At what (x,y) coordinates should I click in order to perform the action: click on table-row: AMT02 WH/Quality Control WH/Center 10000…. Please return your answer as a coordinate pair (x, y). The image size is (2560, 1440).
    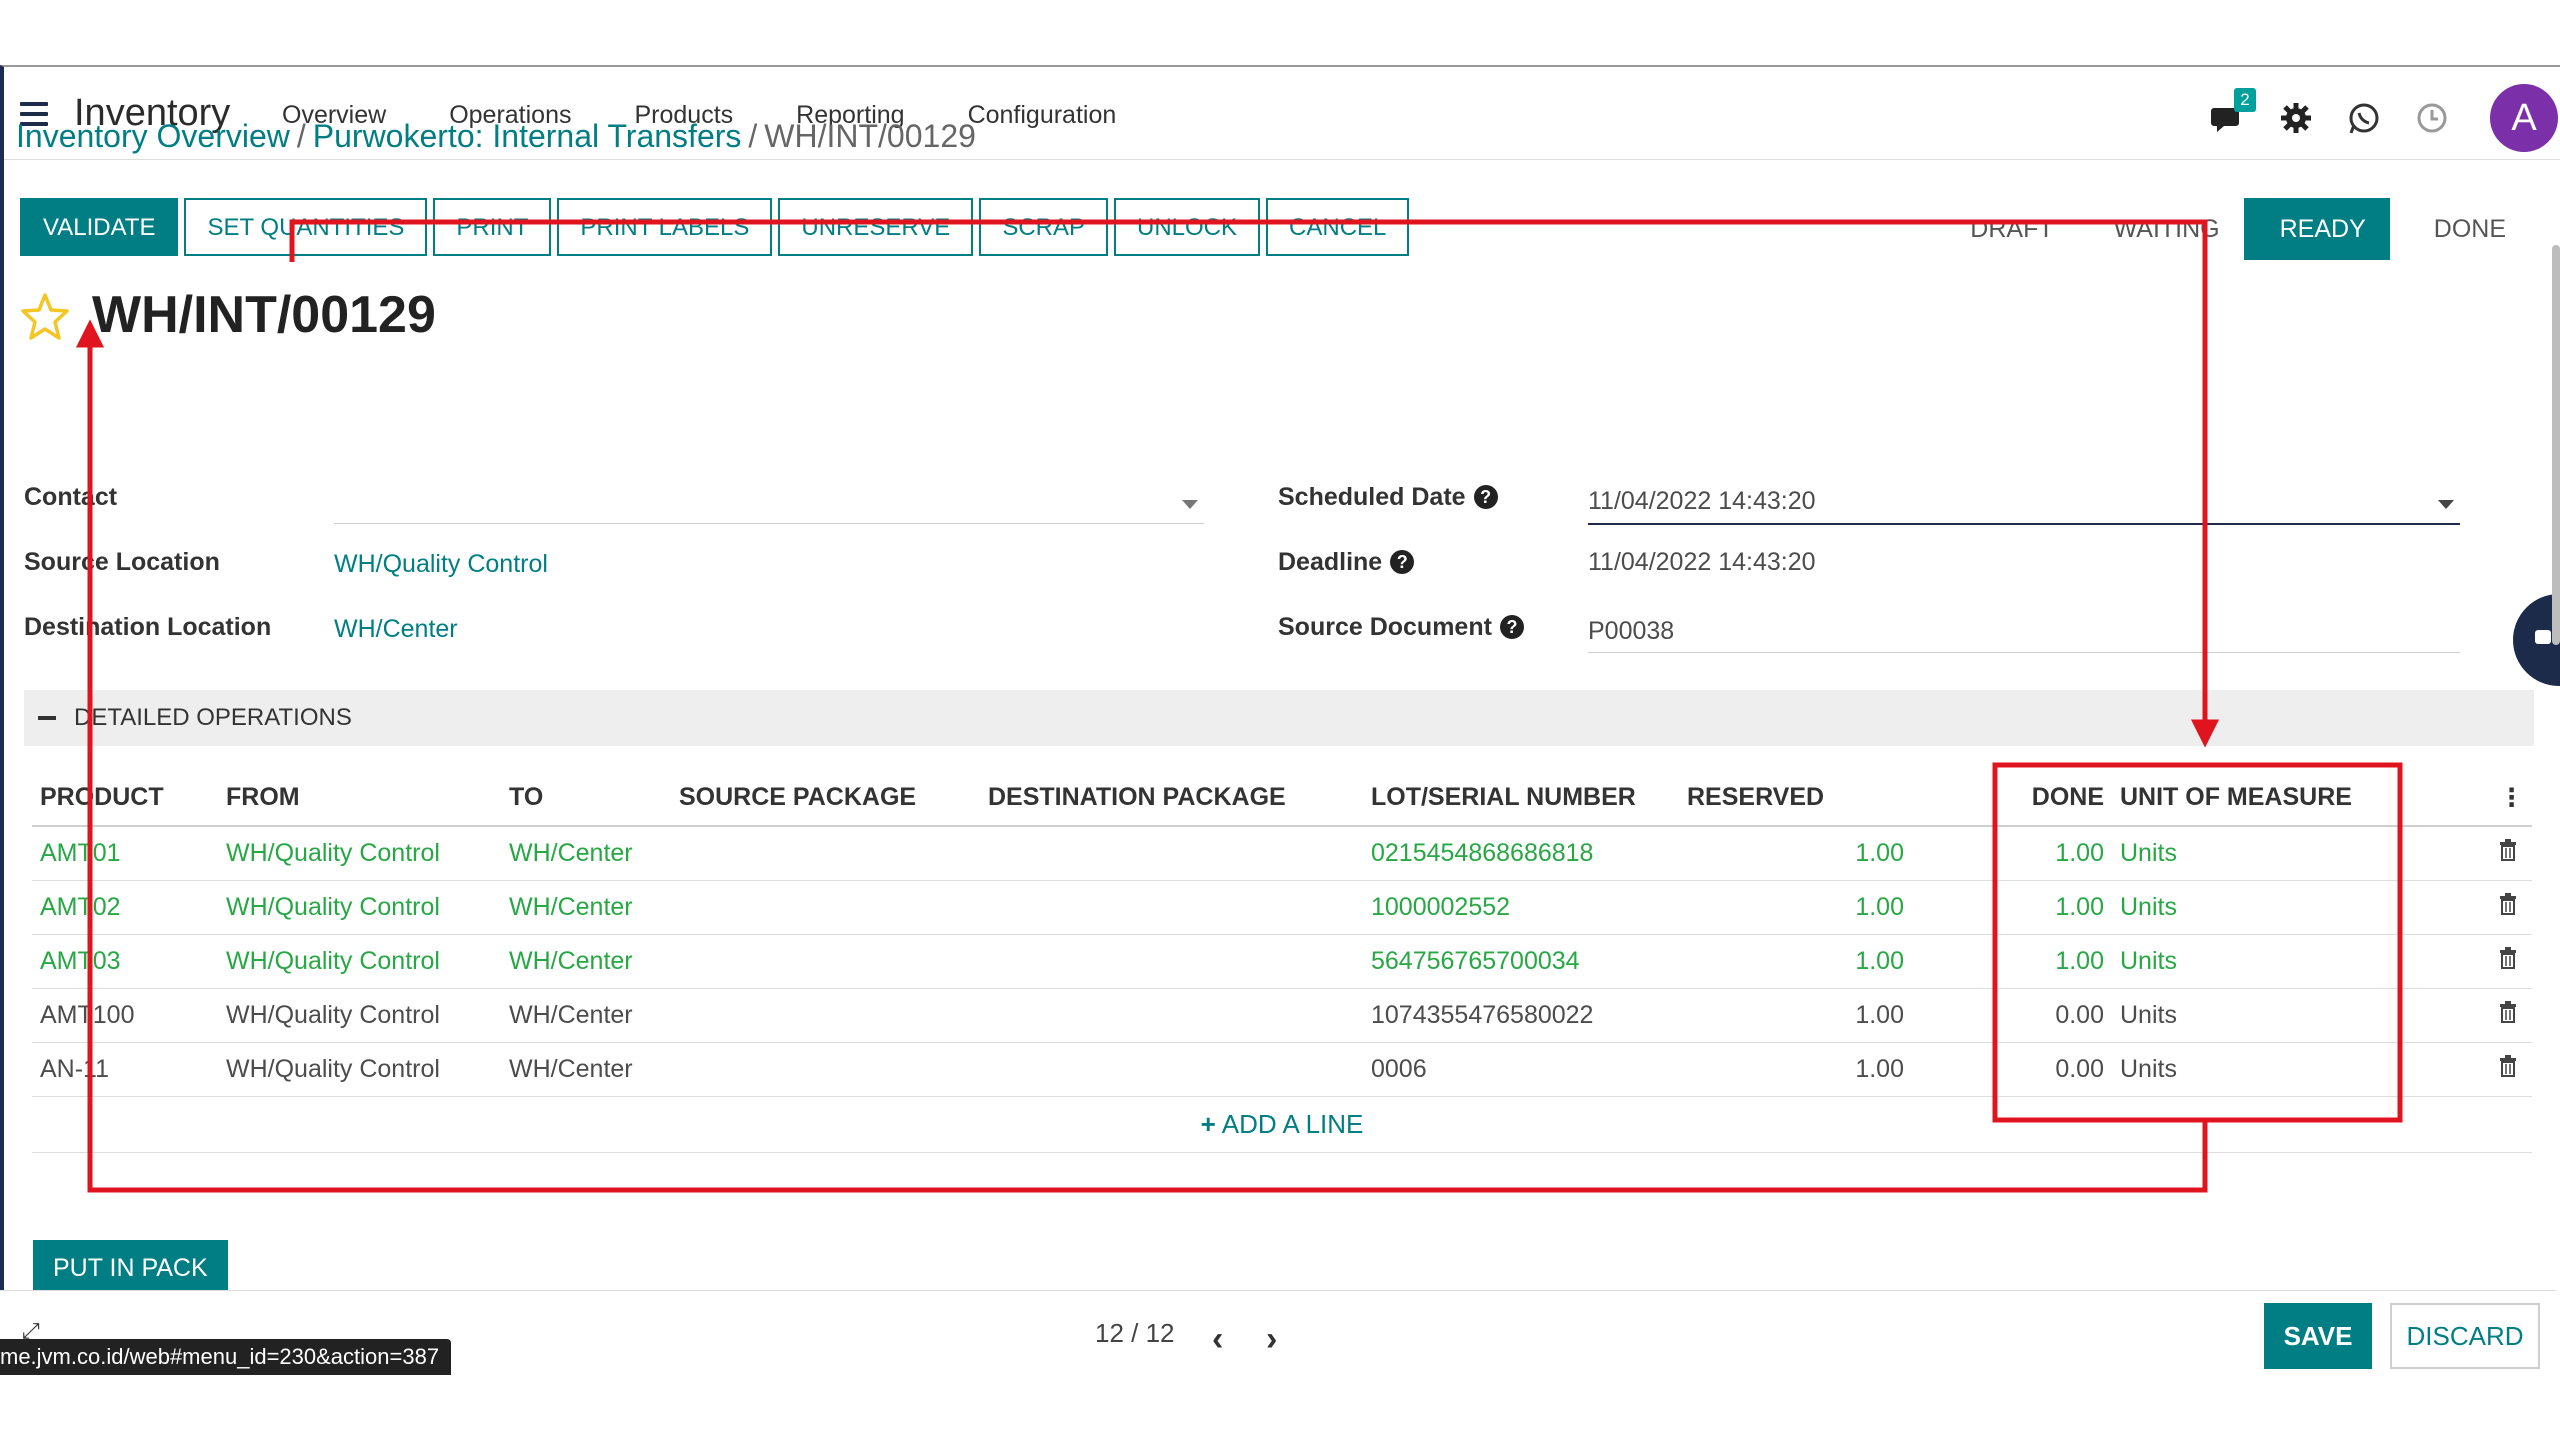
    Looking at the image, I should click on (1282, 907).